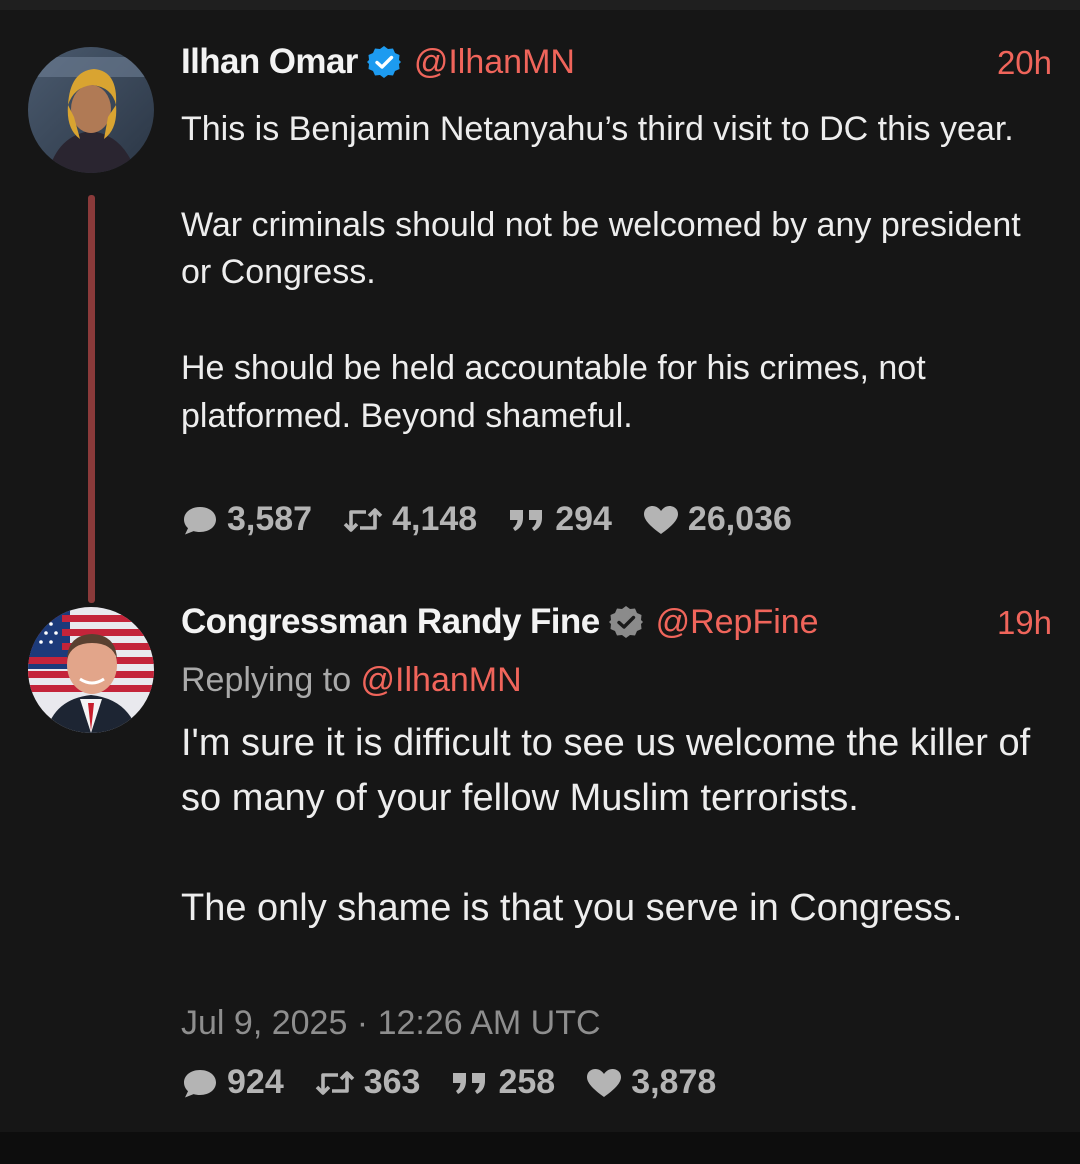 This screenshot has width=1080, height=1164. What do you see at coordinates (390, 622) in the screenshot?
I see `author-name: Congressman Randy Fine` at bounding box center [390, 622].